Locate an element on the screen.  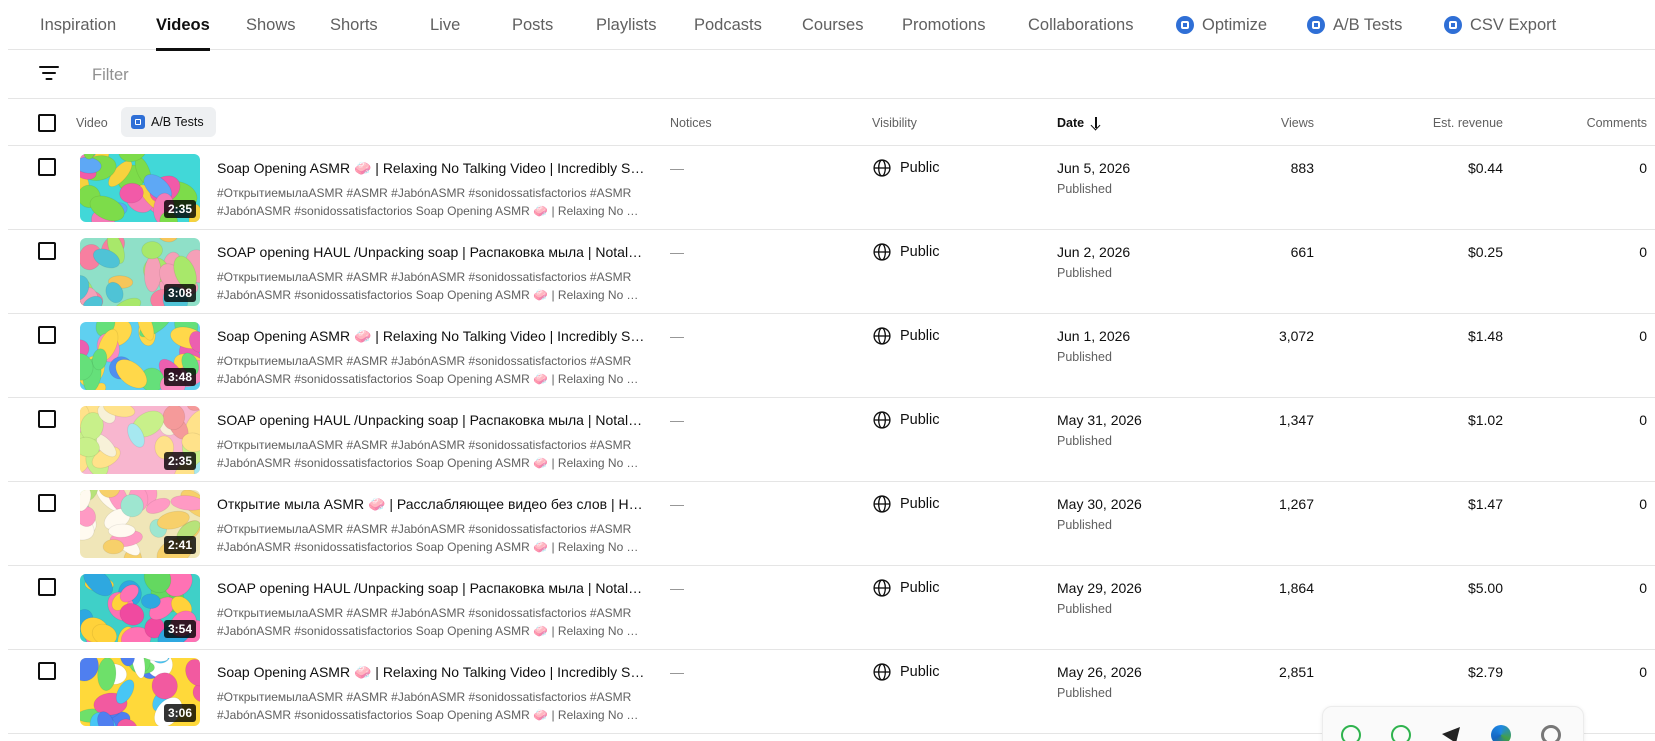
header-views: Views is located at coordinates (1297, 122).